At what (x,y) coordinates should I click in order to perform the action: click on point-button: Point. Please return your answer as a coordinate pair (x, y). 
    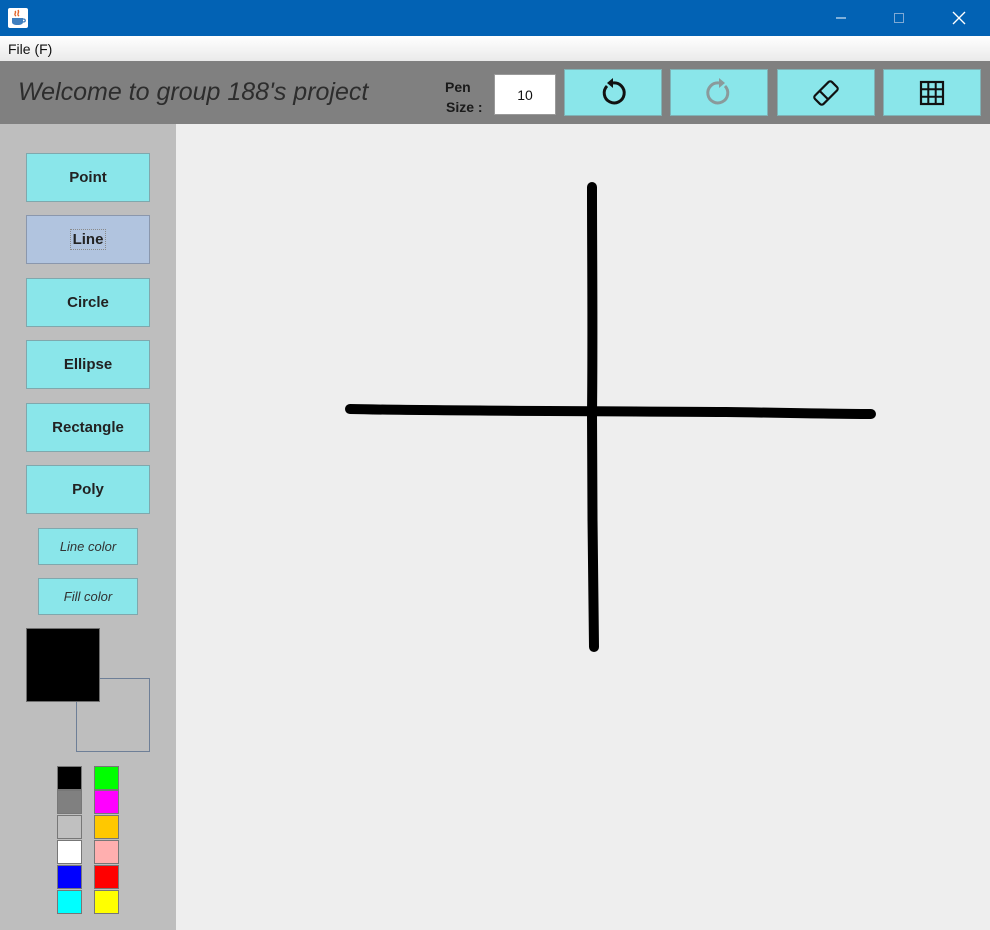
    Looking at the image, I should click on (88, 177).